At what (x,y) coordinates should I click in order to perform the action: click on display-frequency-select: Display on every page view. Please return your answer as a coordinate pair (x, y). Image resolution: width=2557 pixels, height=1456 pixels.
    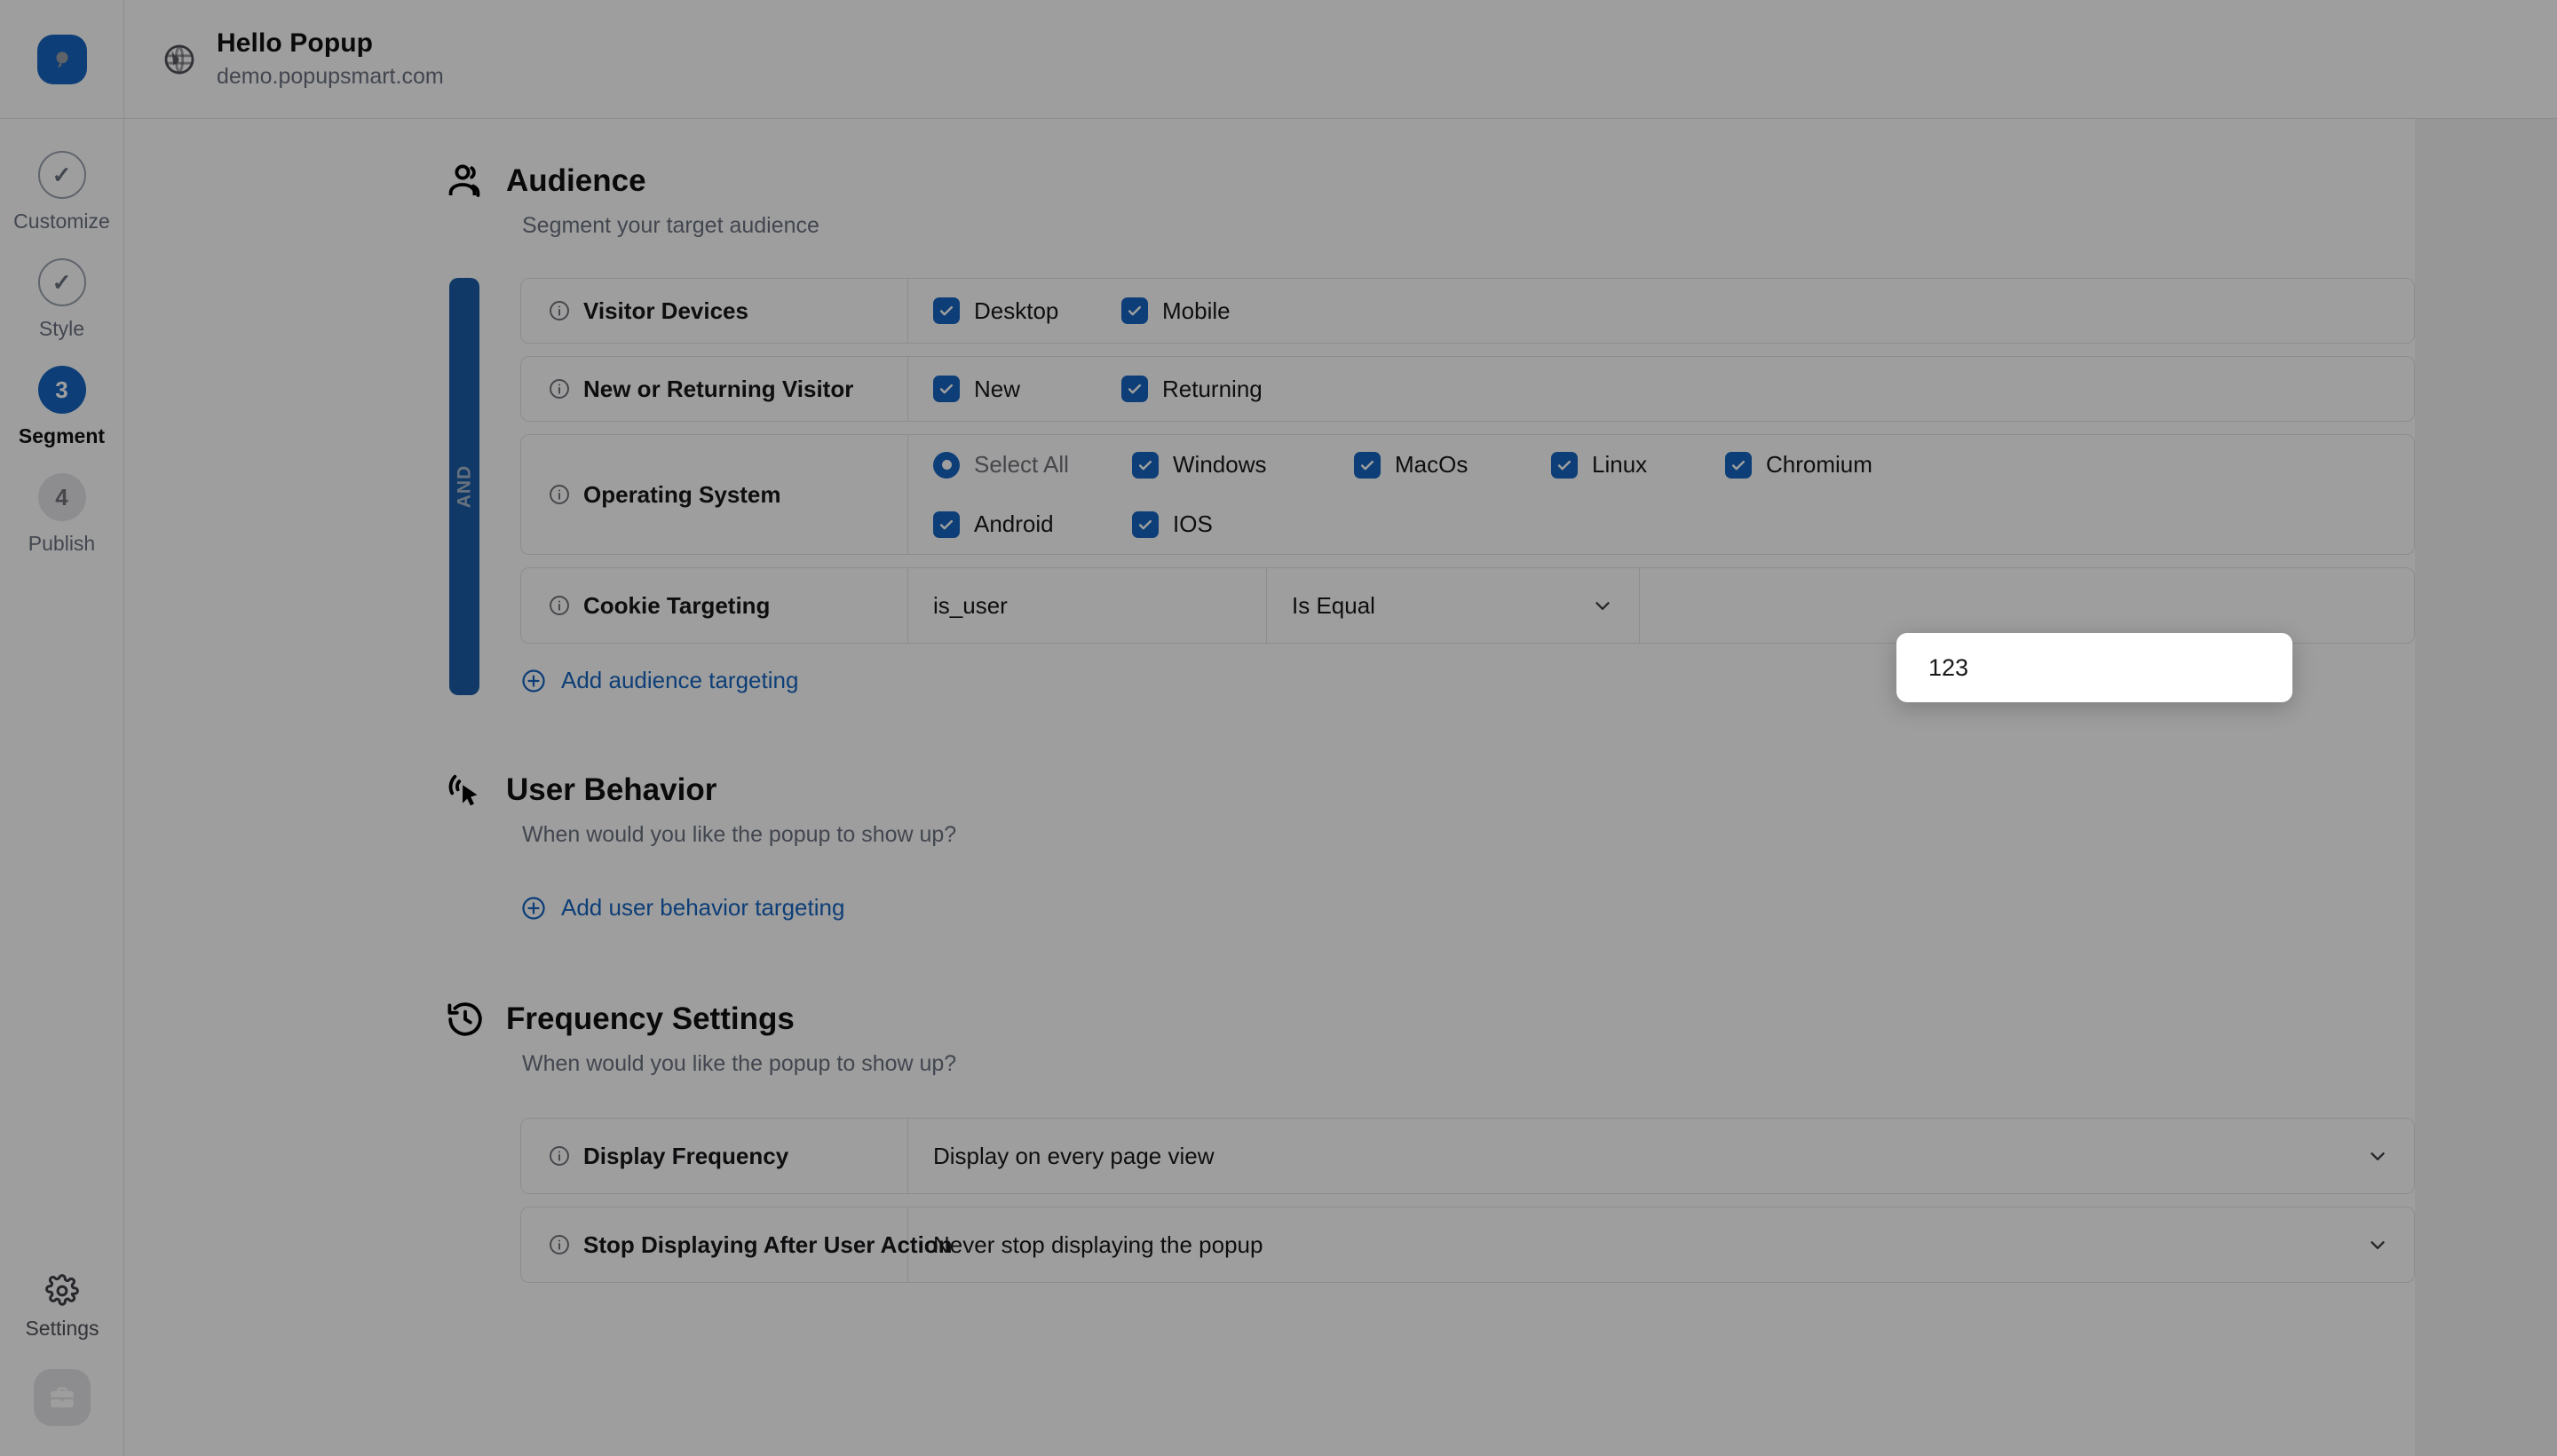
    Looking at the image, I should click on (1661, 1156).